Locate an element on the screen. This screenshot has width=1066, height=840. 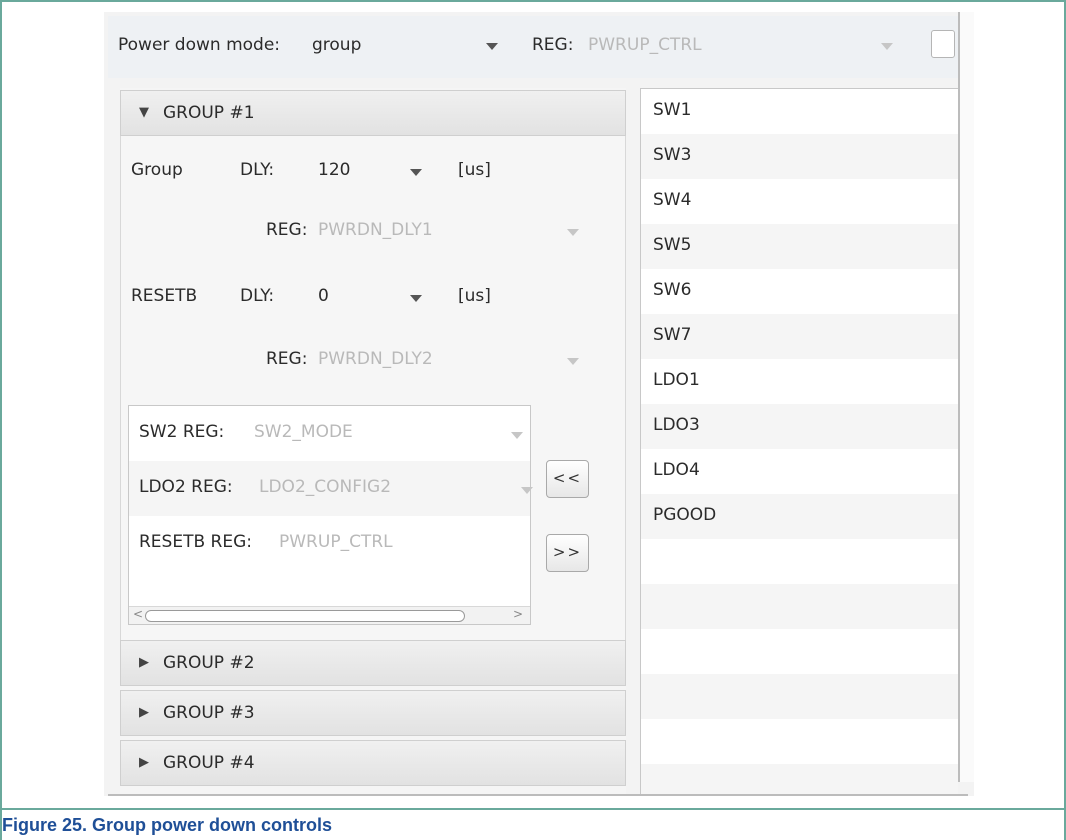
scroll-right-icon: > is located at coordinates (518, 614).